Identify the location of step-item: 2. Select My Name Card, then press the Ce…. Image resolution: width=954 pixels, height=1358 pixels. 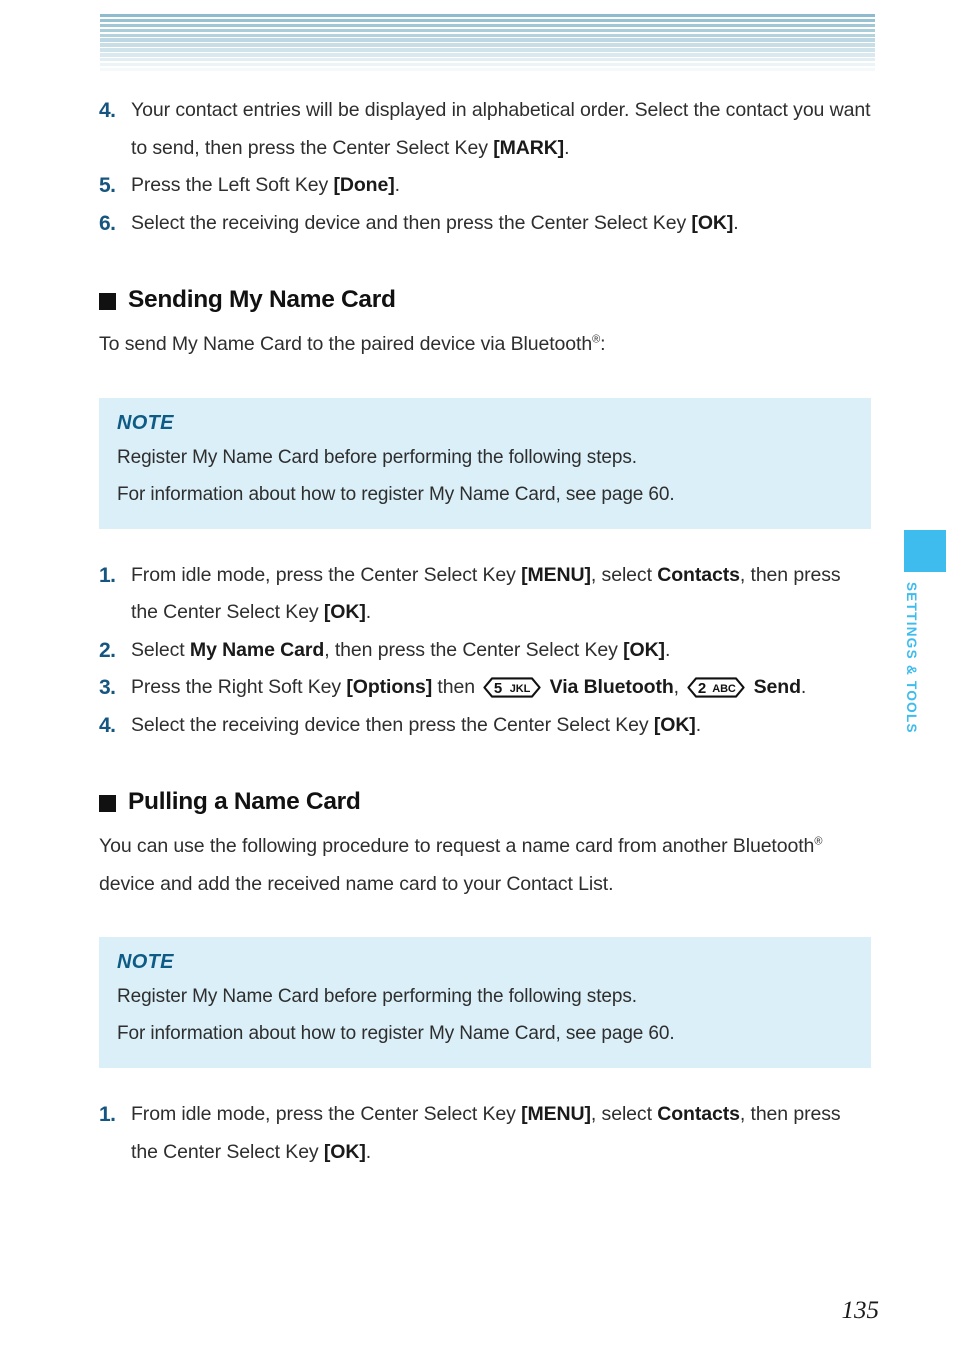
(485, 651).